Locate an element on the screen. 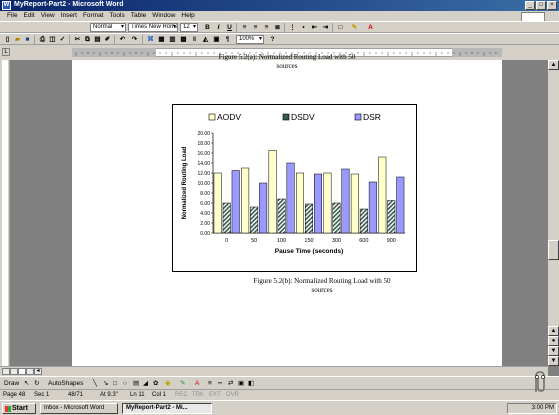 Image resolution: width=559 pixels, height=415 pixels. maximize-button: □ is located at coordinates (541, 5).